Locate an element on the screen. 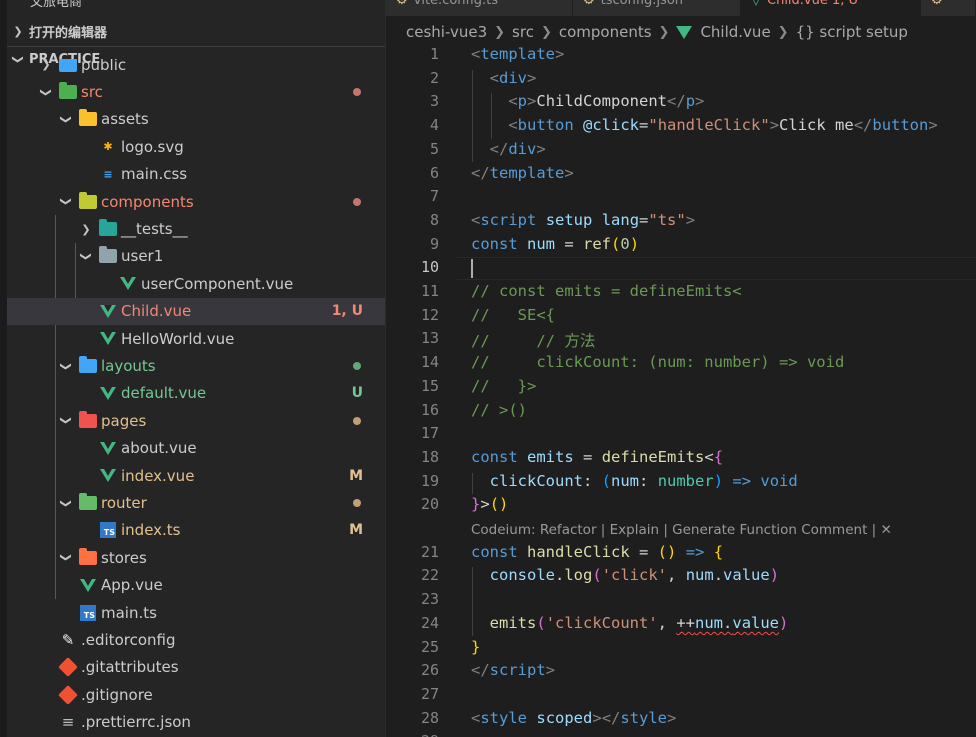 The height and width of the screenshot is (737, 976). tree-file: ✎ .editorconfig is located at coordinates (196, 639).